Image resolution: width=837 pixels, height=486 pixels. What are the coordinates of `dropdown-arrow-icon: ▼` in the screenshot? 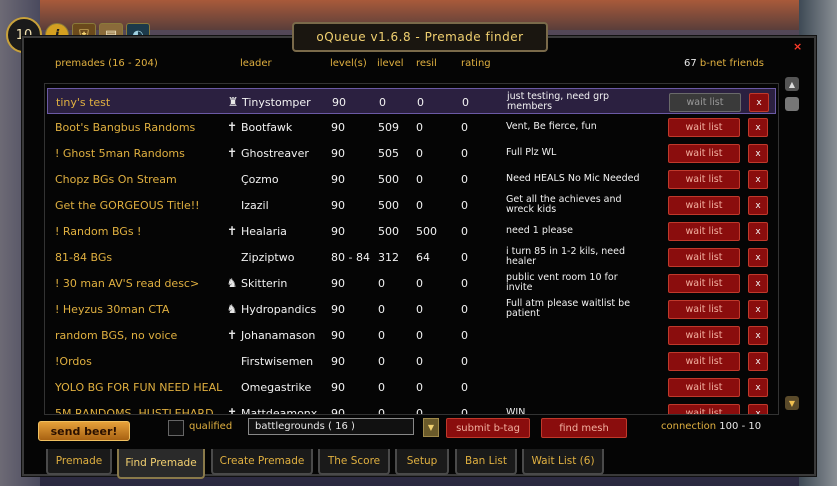 It's located at (431, 427).